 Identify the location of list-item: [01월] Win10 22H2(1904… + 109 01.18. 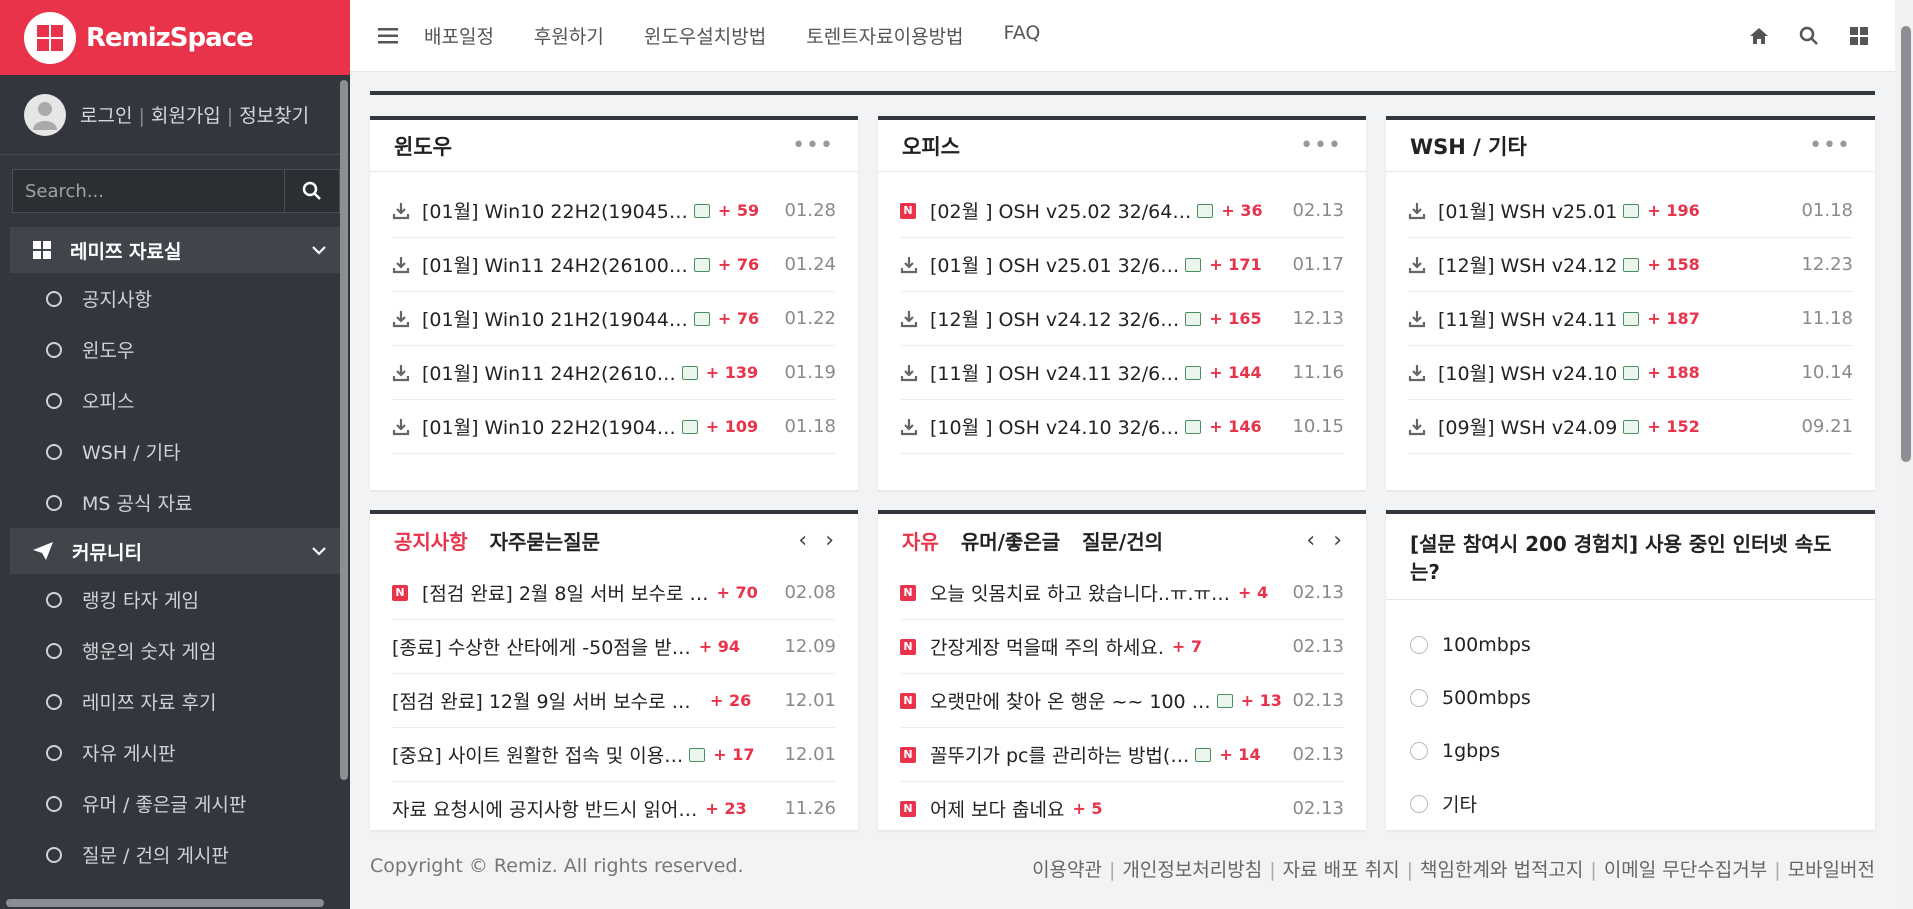
(614, 427).